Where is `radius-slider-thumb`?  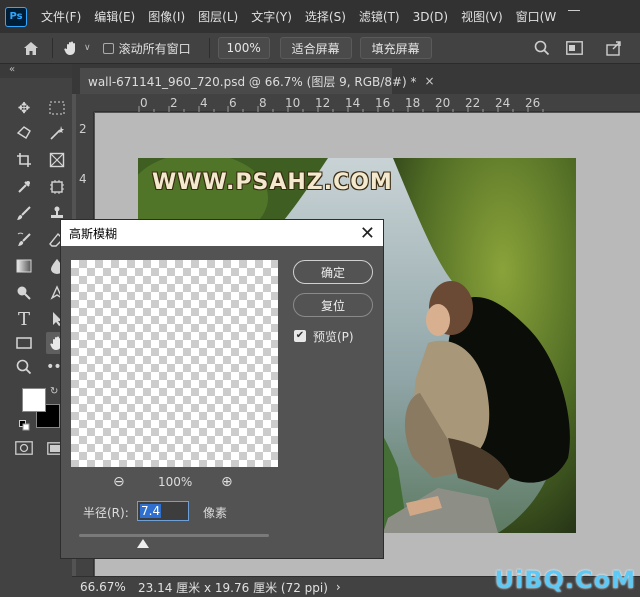 radius-slider-thumb is located at coordinates (143, 543).